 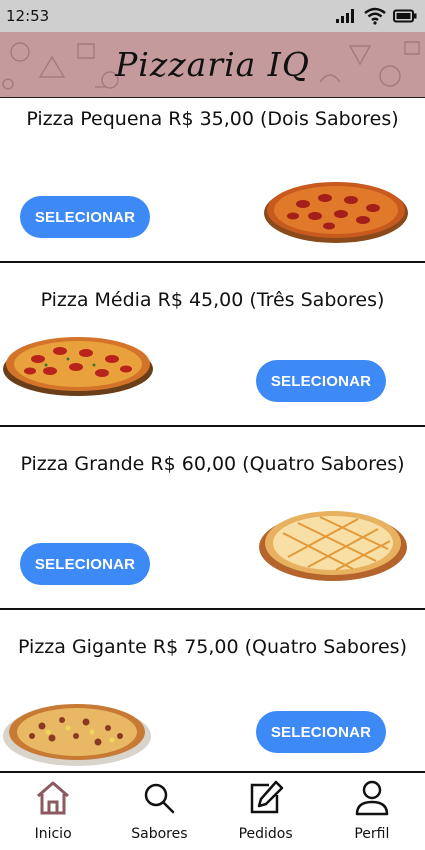 I want to click on search-icon, so click(x=159, y=798).